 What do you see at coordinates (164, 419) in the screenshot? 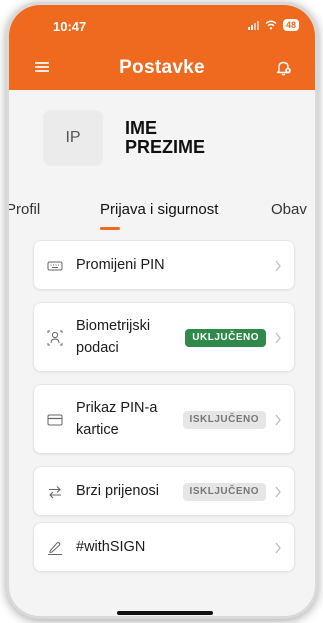
I see `setting-card-pin-display: Prikaz PIN-a kartice ISKLJUČENO` at bounding box center [164, 419].